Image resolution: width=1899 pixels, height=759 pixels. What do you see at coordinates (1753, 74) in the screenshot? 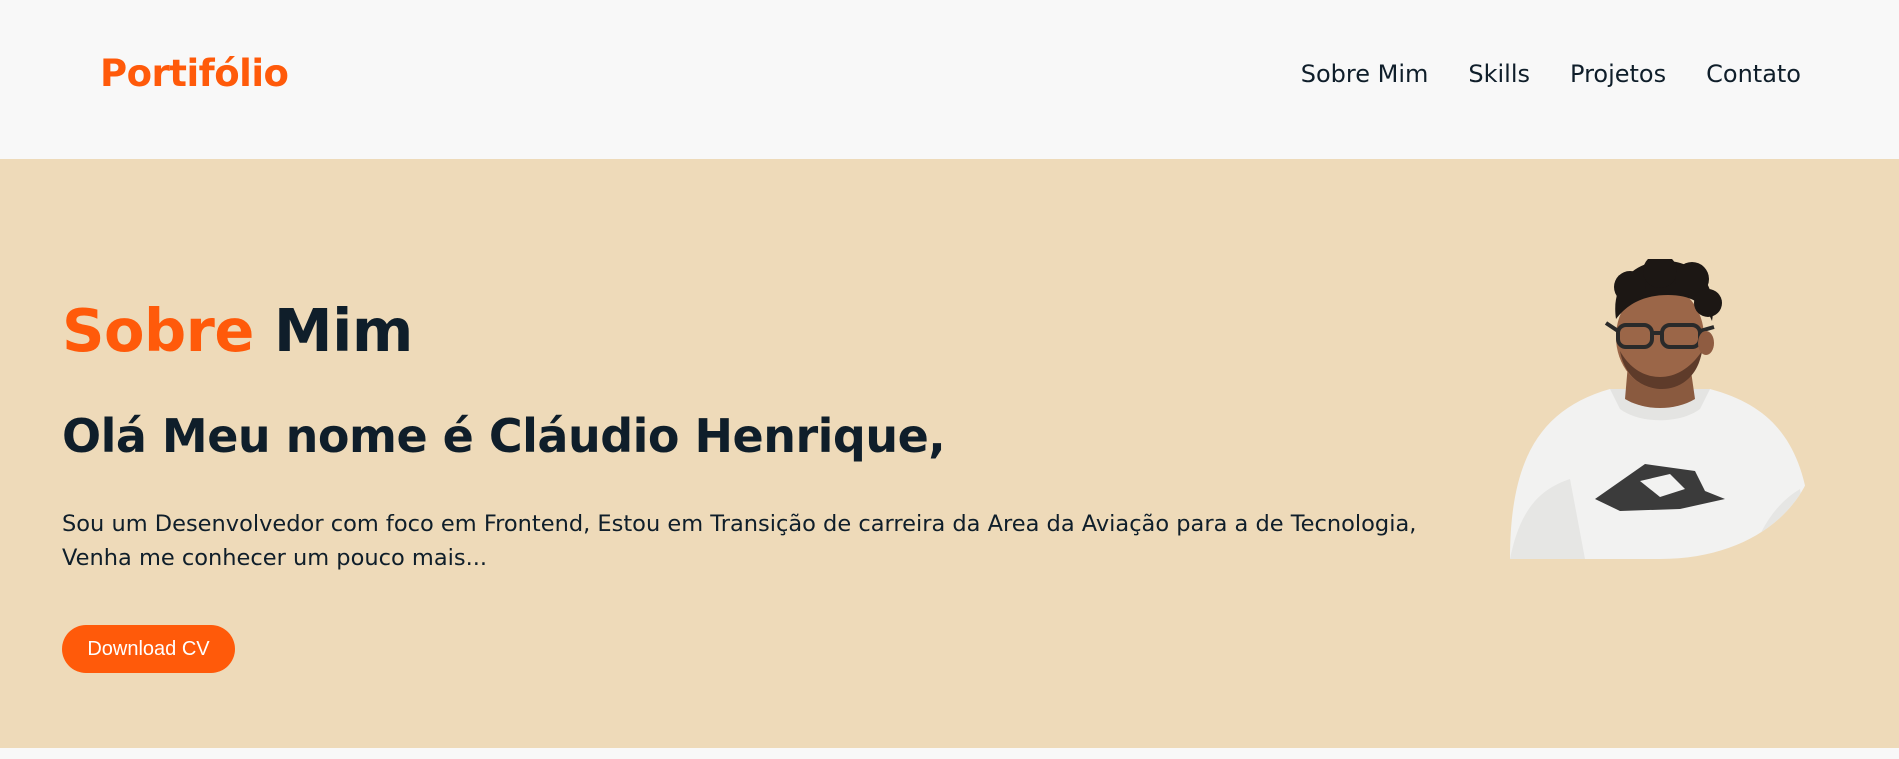
I see `nav-link-contato: Contato` at bounding box center [1753, 74].